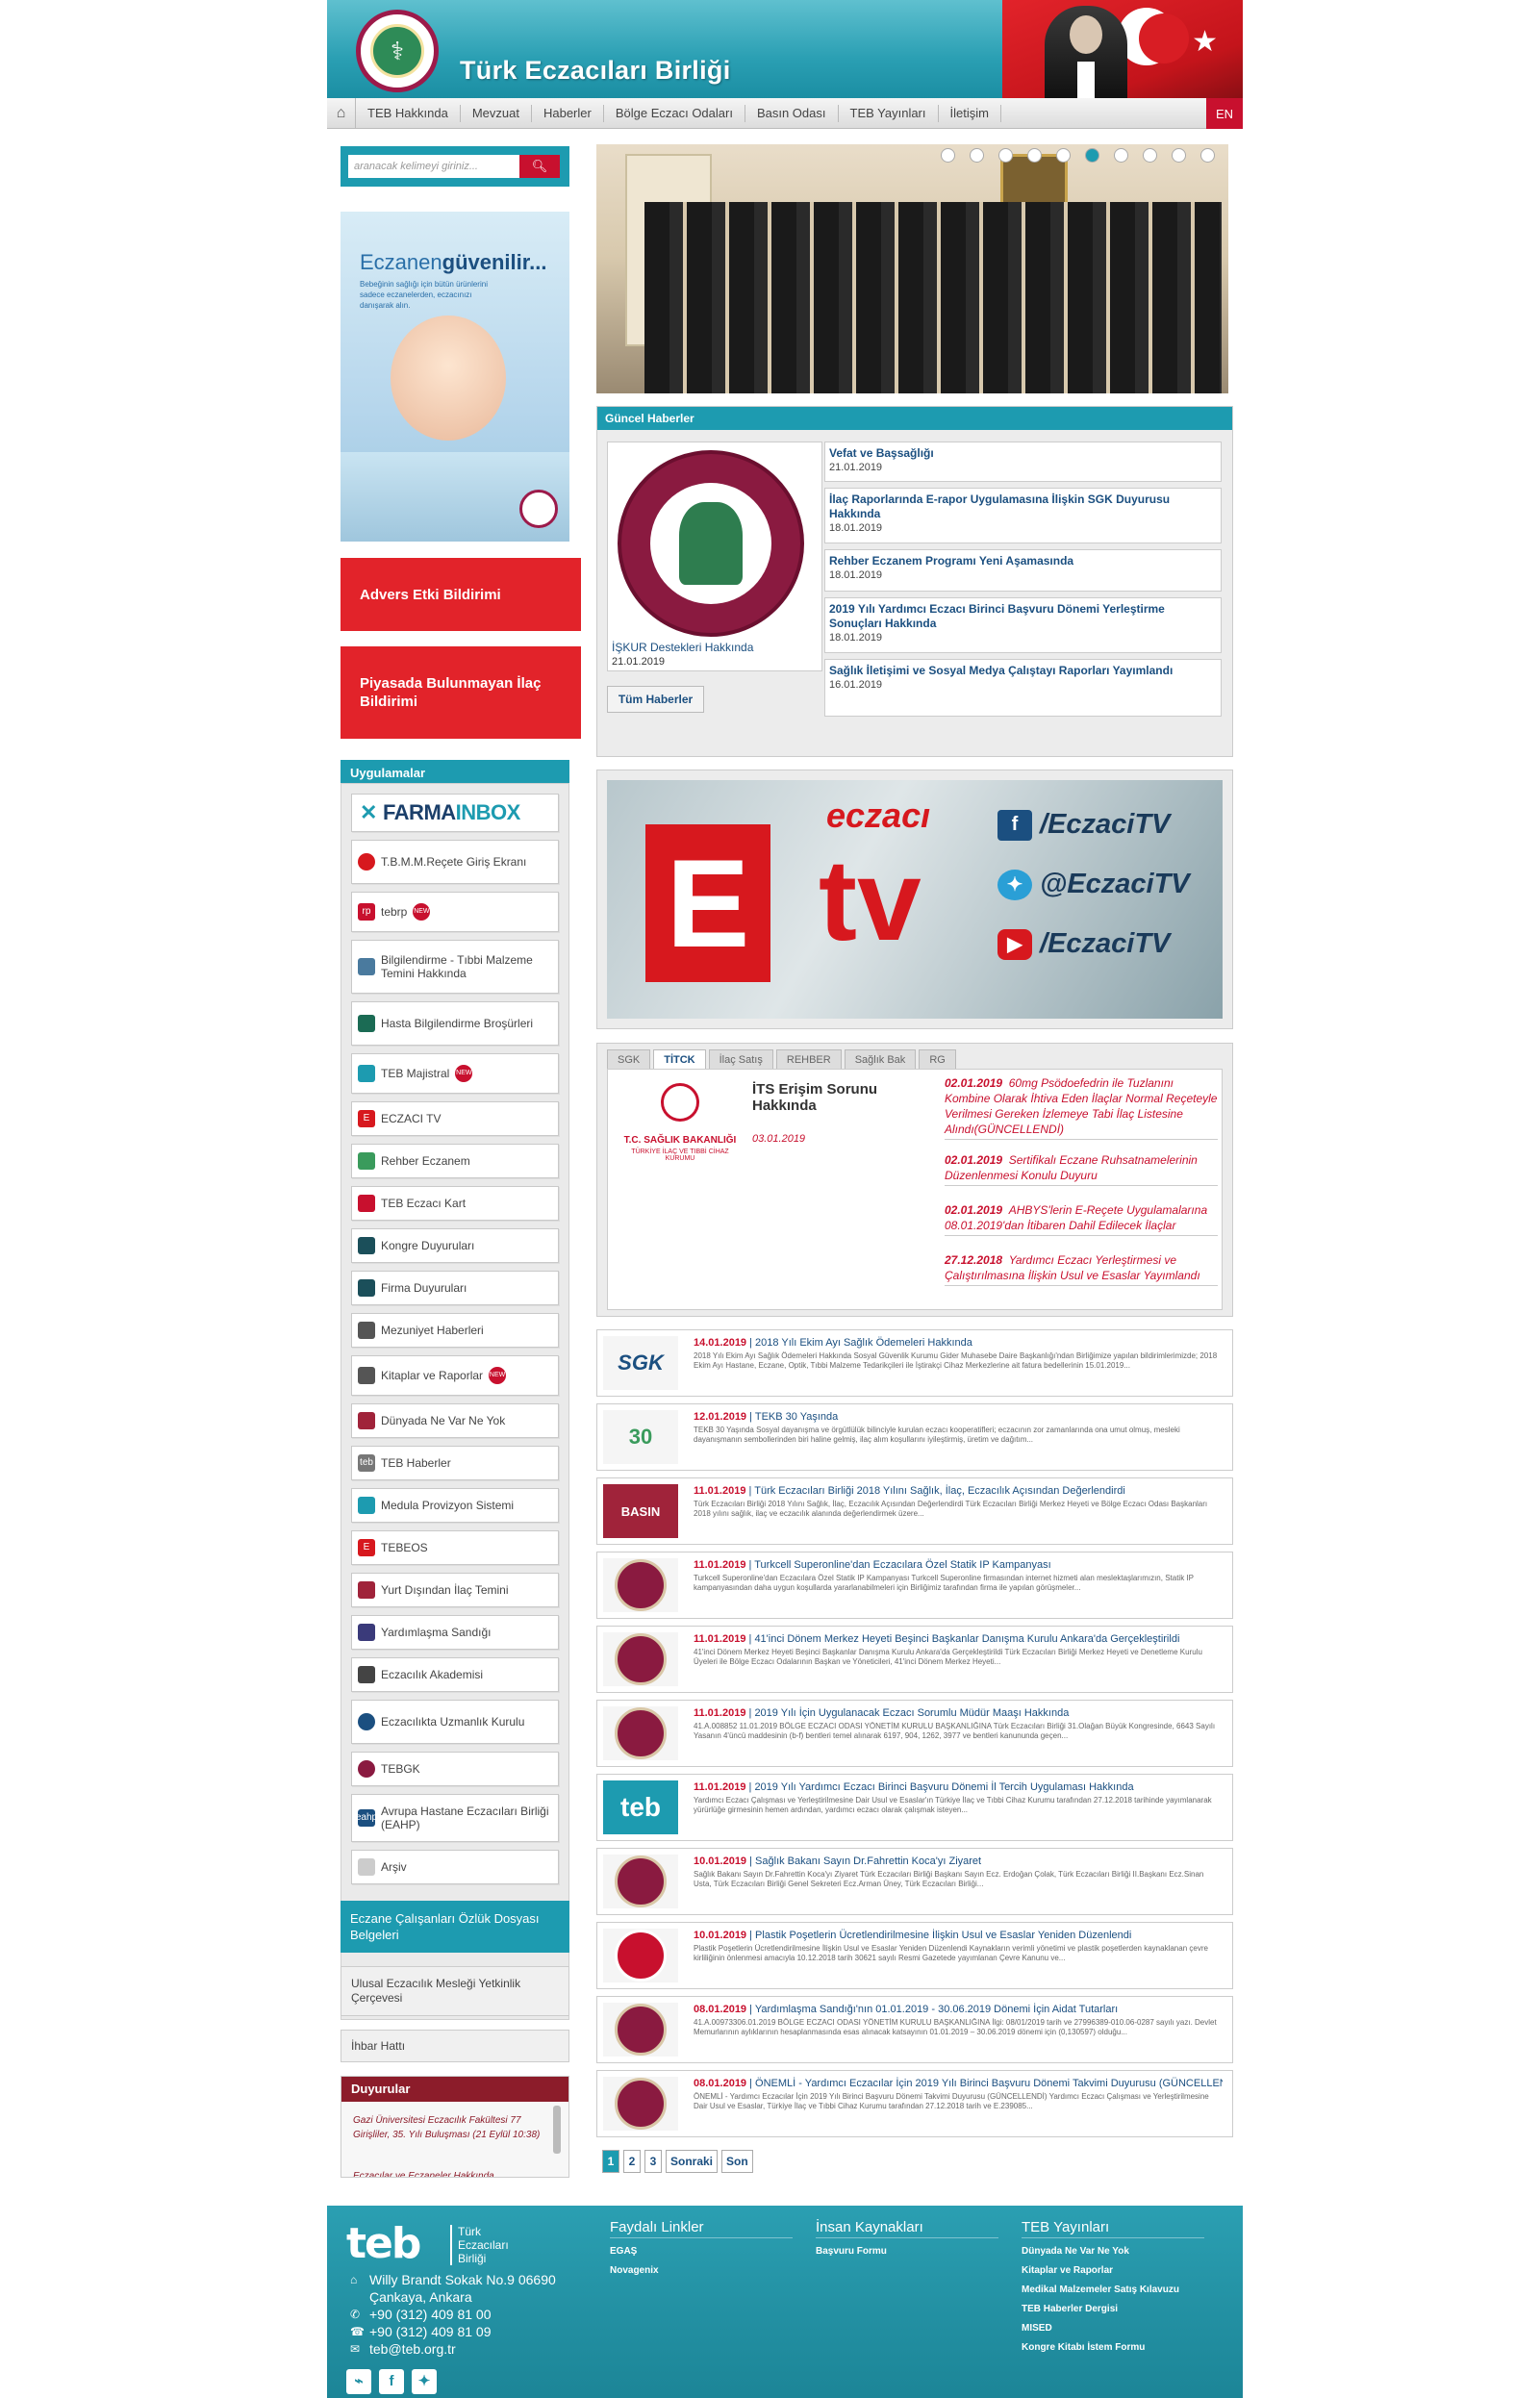  What do you see at coordinates (737, 2161) in the screenshot?
I see `last-page-button: Son` at bounding box center [737, 2161].